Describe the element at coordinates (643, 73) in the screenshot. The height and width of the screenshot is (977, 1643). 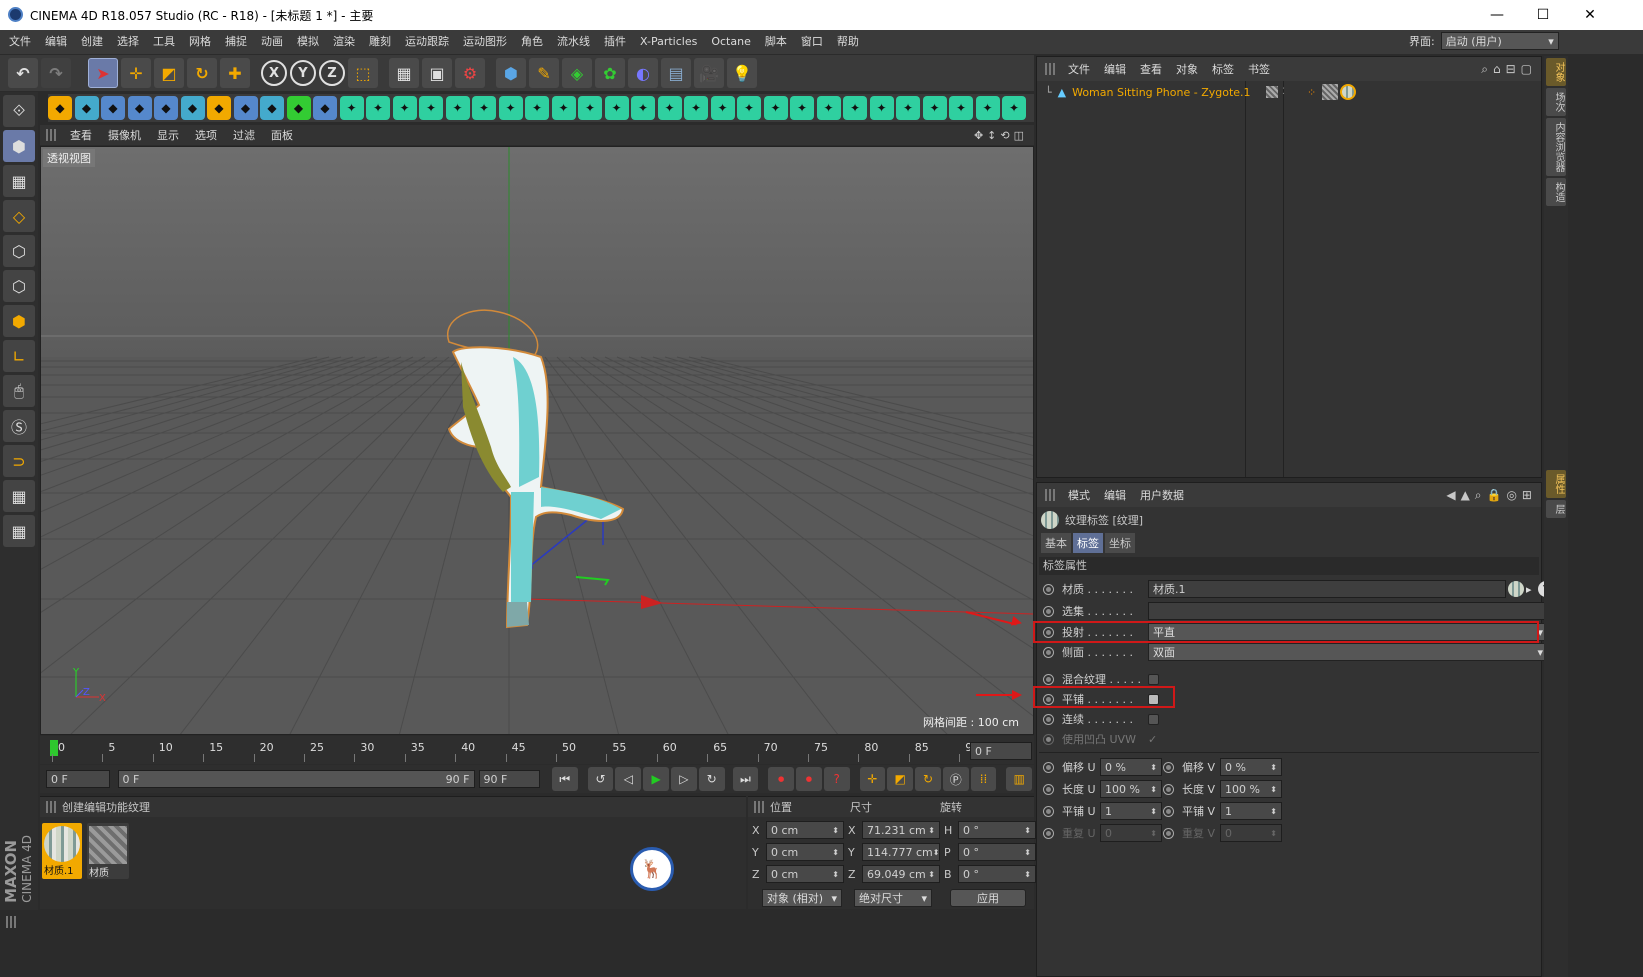
I see `deformer-icon: ◐` at that location.